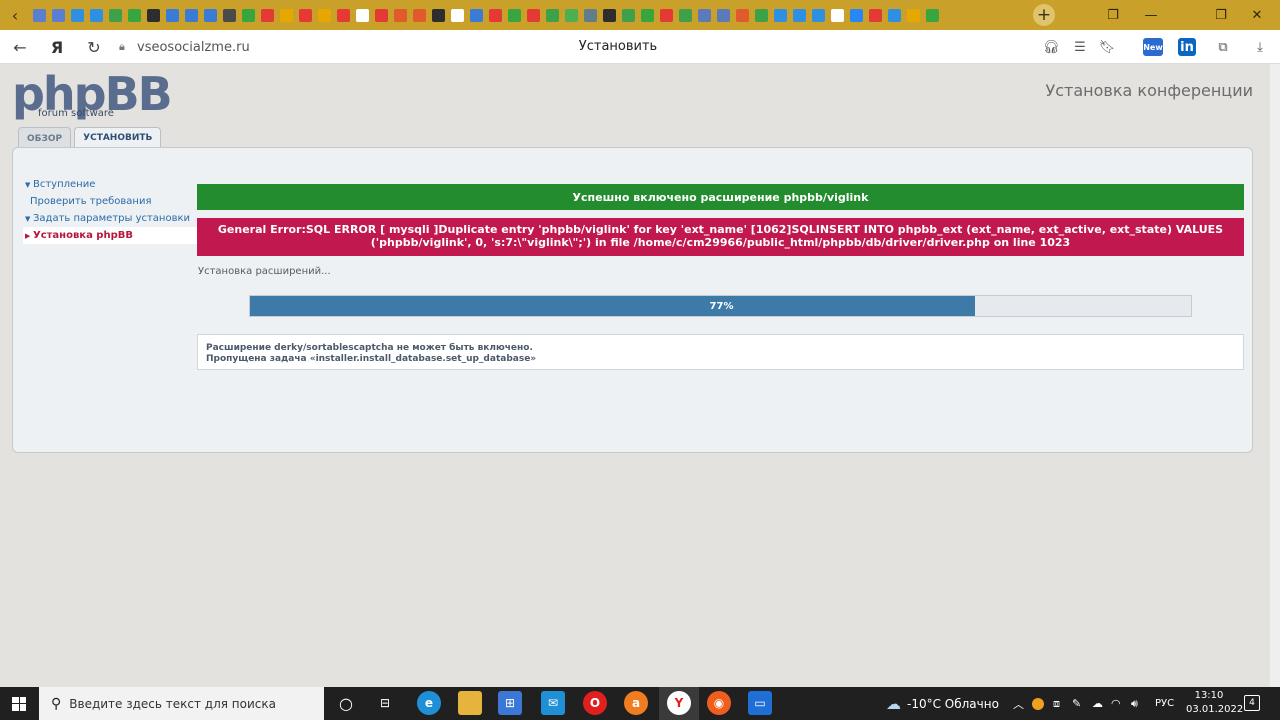 This screenshot has height=720, width=1280. Describe the element at coordinates (1044, 15) in the screenshot. I see `new-tab-button: +` at that location.